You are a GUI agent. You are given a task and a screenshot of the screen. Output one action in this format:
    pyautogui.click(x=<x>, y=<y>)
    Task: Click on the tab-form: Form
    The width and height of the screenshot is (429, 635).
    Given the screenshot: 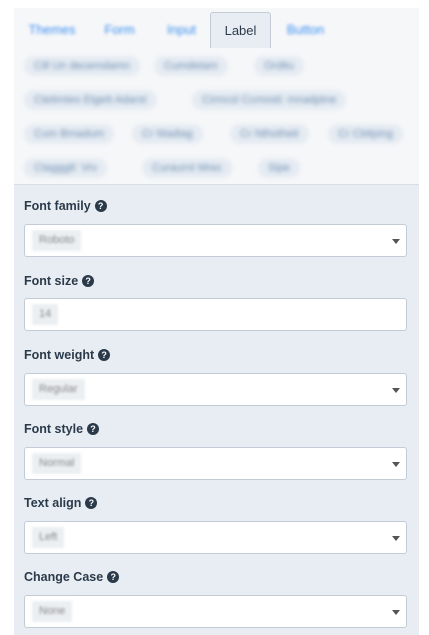 What is the action you would take?
    pyautogui.click(x=119, y=30)
    